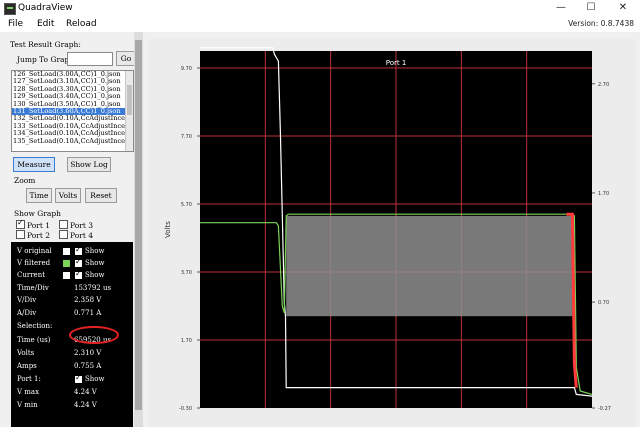  What do you see at coordinates (186, 137) in the screenshot?
I see `y-tick-label: 7.70` at bounding box center [186, 137].